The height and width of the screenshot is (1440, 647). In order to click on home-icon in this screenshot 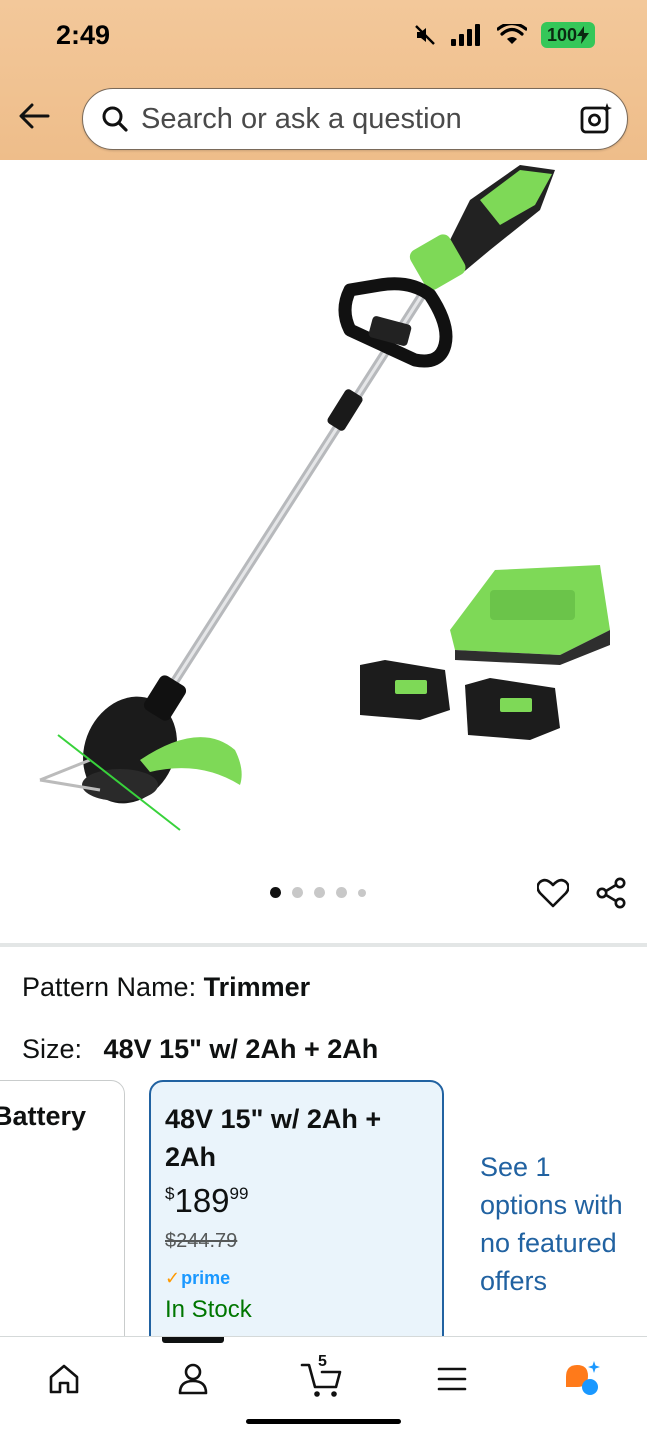, I will do `click(64, 1379)`.